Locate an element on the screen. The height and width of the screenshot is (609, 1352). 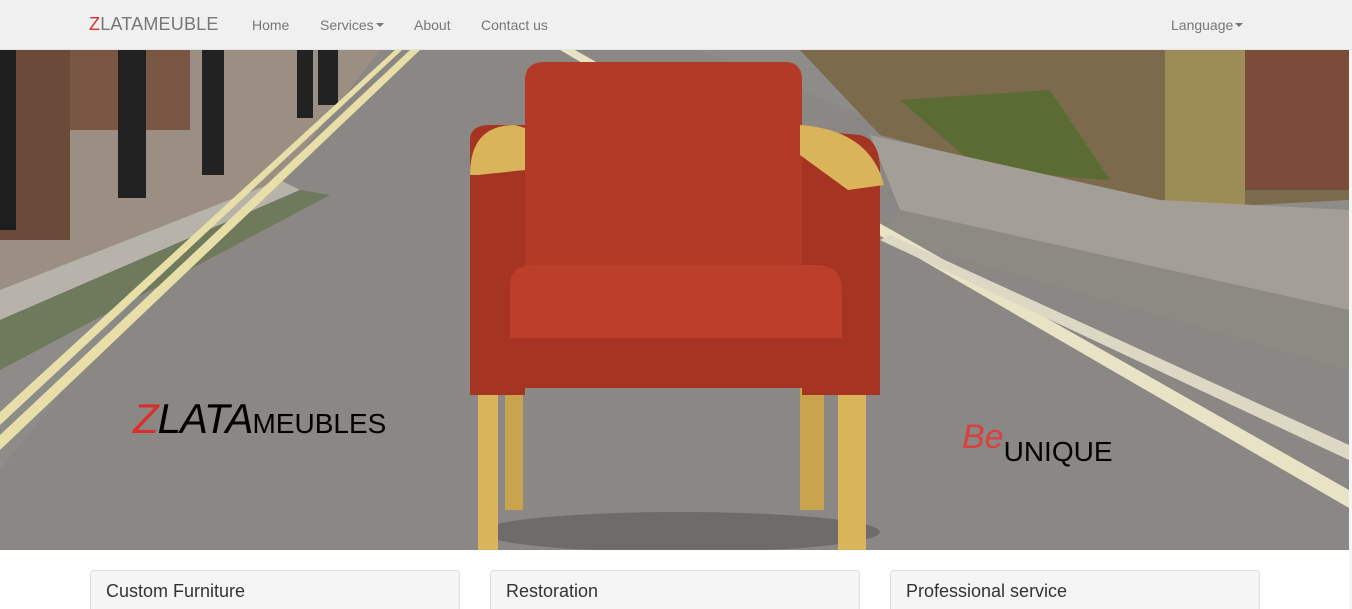
panel-restoration: Restoration is located at coordinates (675, 589).